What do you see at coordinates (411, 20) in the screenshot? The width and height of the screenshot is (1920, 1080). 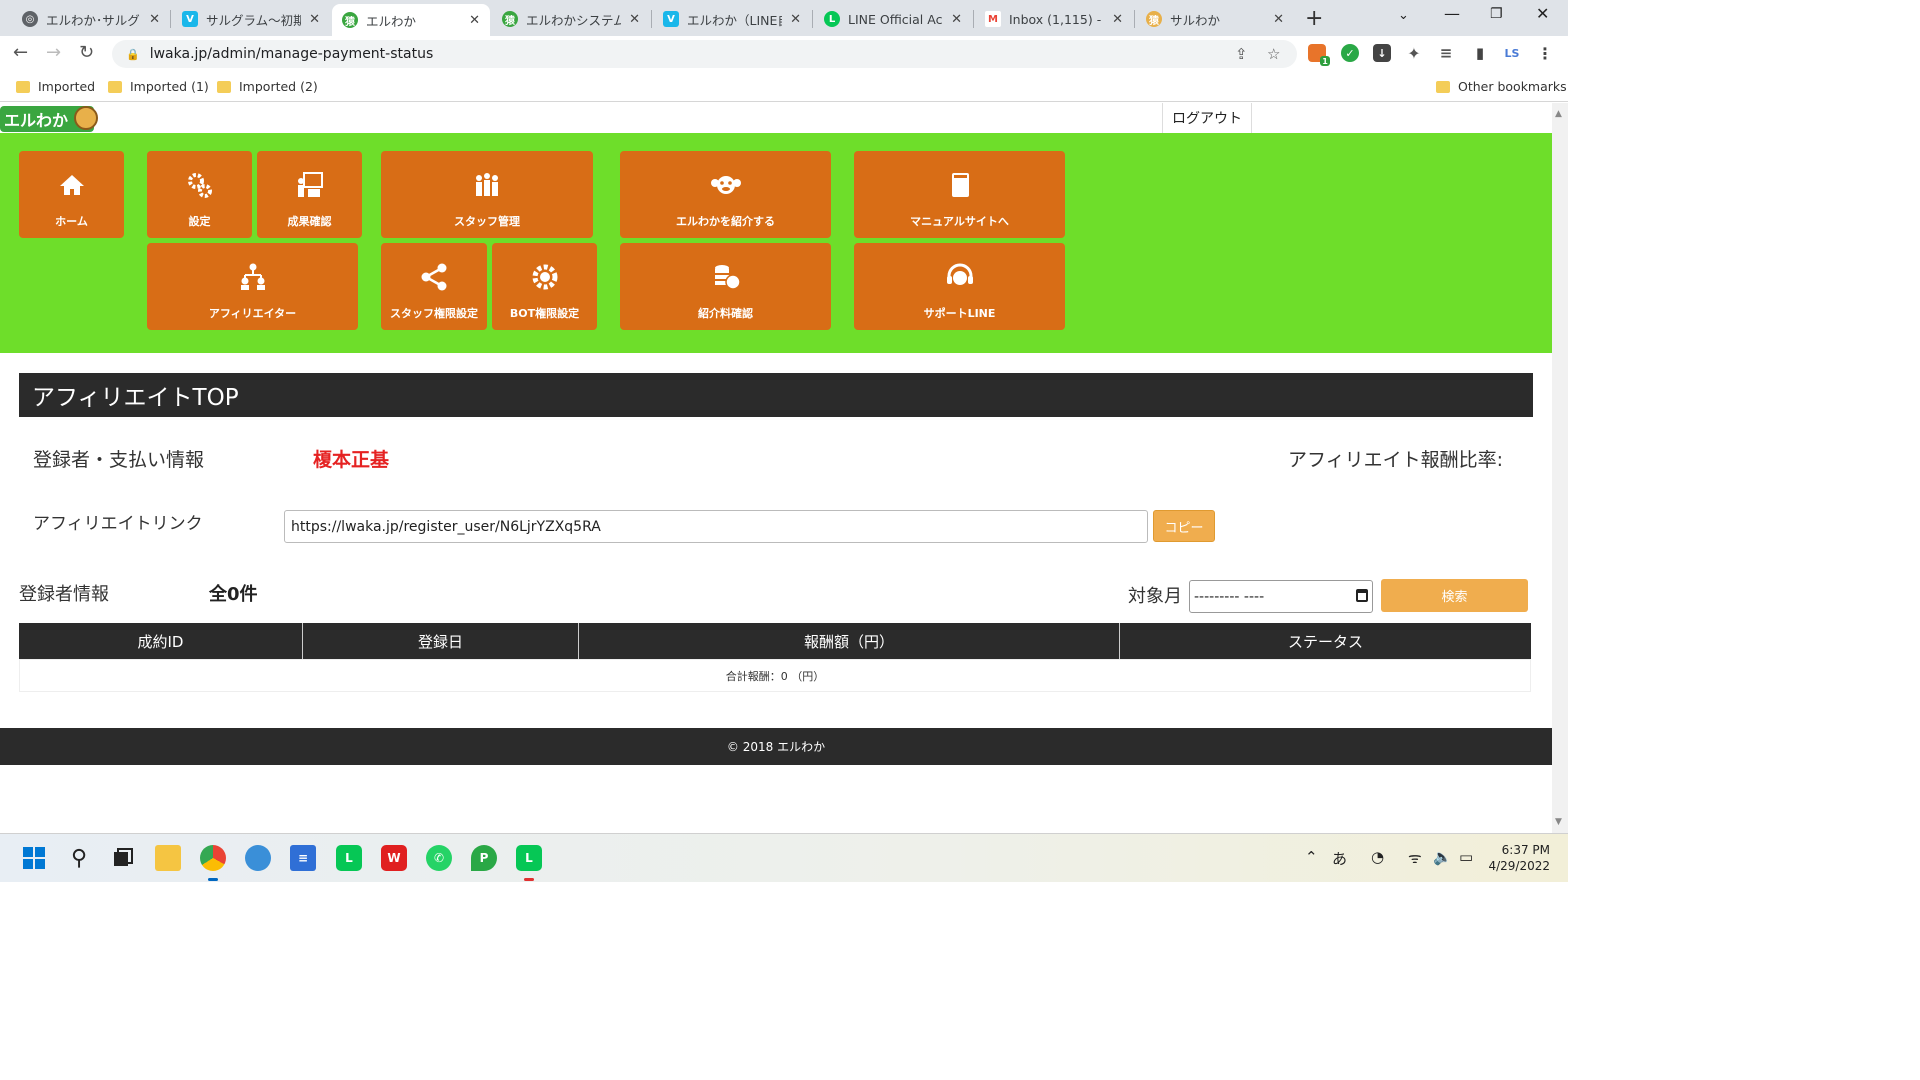 I see `browser-tab-active: 猿 エルわか ✕` at bounding box center [411, 20].